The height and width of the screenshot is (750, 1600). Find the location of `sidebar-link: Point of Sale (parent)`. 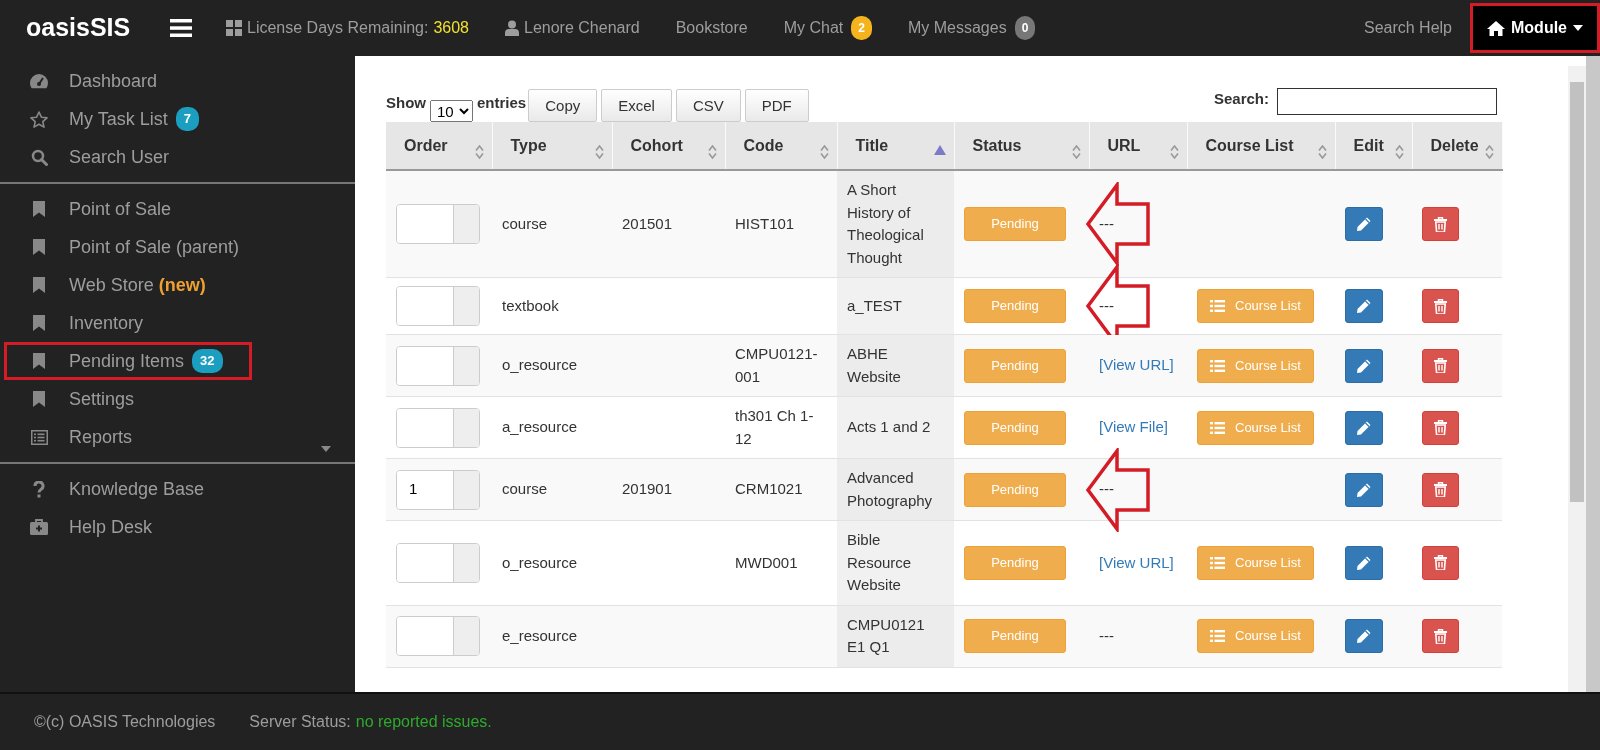

sidebar-link: Point of Sale (parent) is located at coordinates (154, 247).